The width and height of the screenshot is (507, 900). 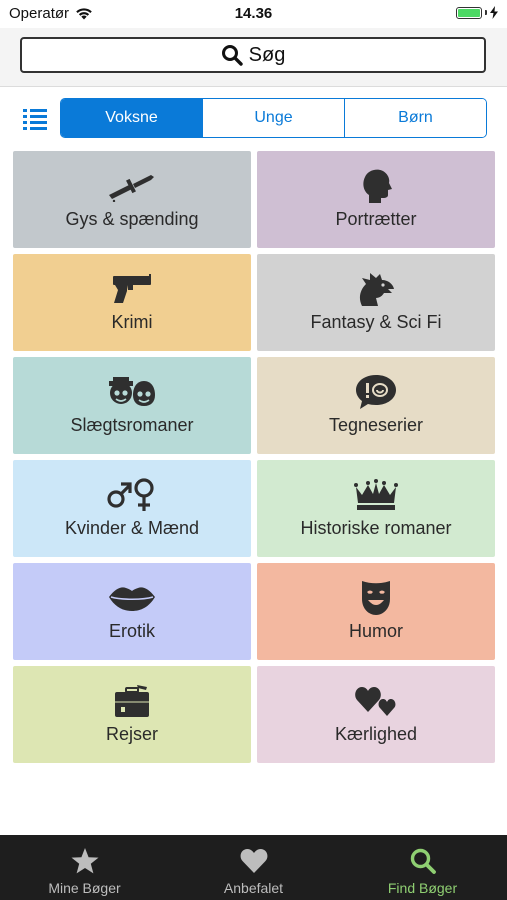 I want to click on category-tile-kvinder-maend: Kvinder & Mænd, so click(x=132, y=508).